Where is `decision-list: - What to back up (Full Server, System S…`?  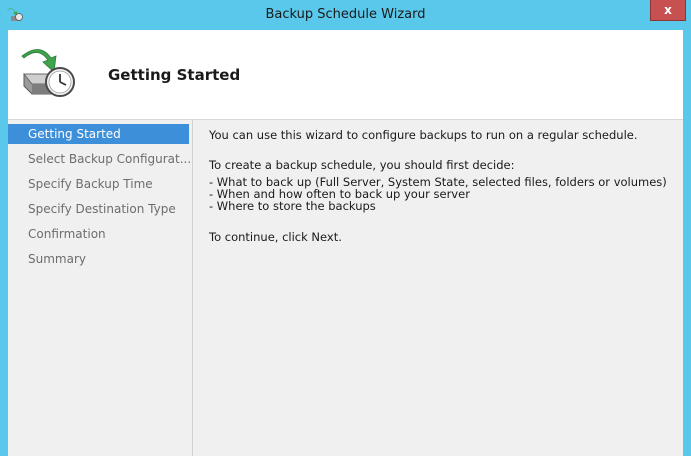 decision-list: - What to back up (Full Server, System S… is located at coordinates (441, 194).